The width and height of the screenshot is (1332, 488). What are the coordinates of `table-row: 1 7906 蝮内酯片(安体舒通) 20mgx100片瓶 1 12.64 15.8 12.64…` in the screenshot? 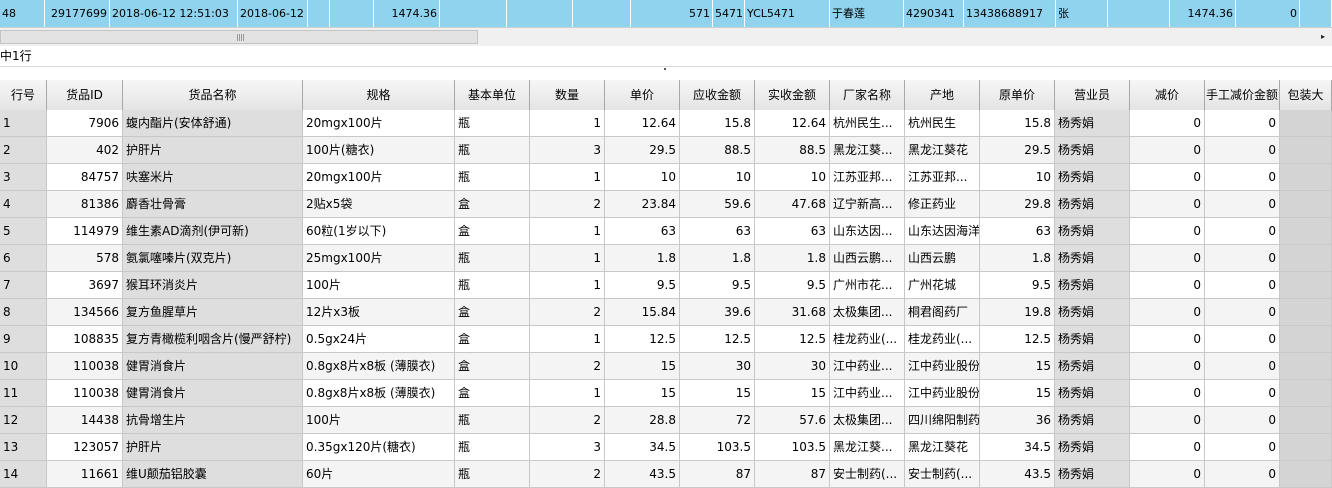 It's located at (666, 123).